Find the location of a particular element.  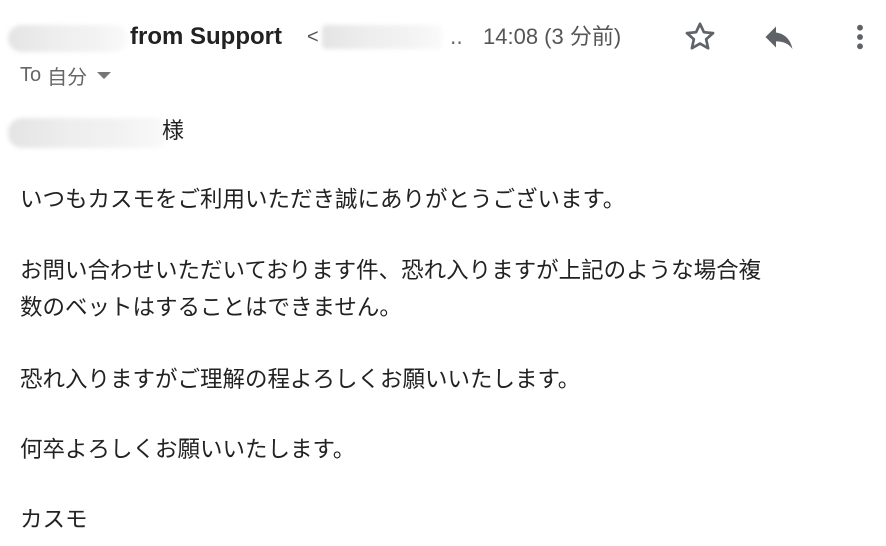

message-time: 14:08 (3 分前) is located at coordinates (552, 36).